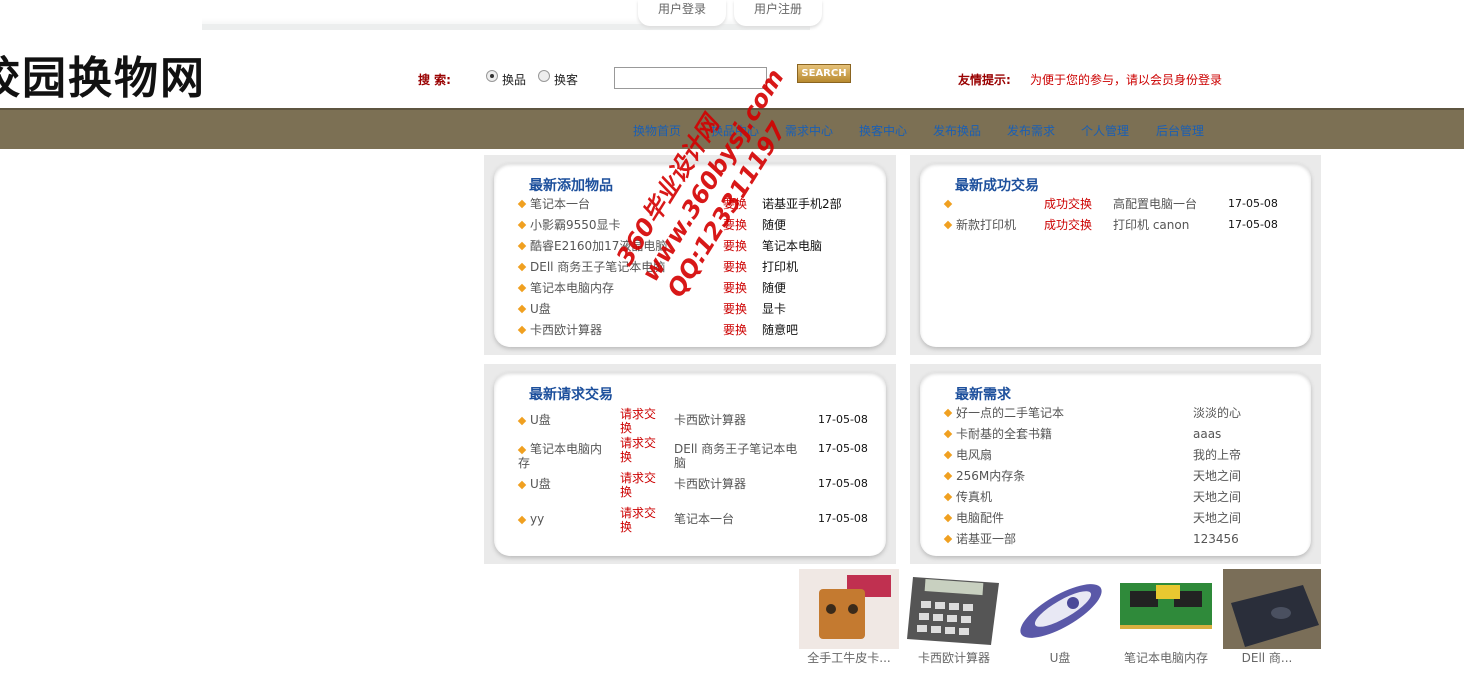  I want to click on tip-label: 友情提示:, so click(984, 80).